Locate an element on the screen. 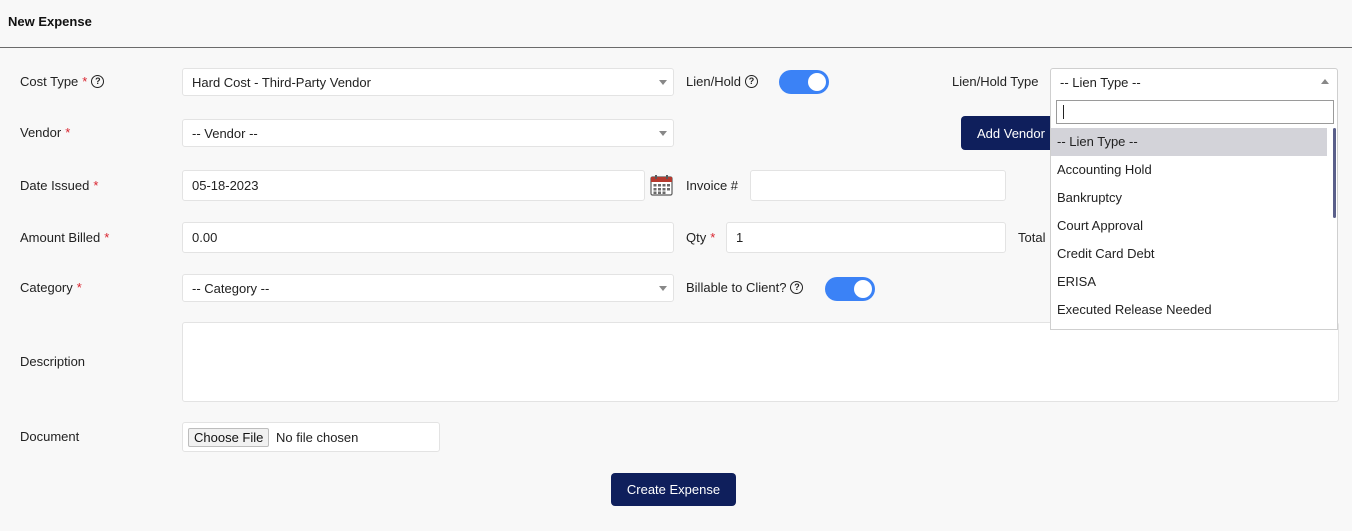 This screenshot has height=531, width=1352. lien-type-option: Executed Release Needed is located at coordinates (1189, 310).